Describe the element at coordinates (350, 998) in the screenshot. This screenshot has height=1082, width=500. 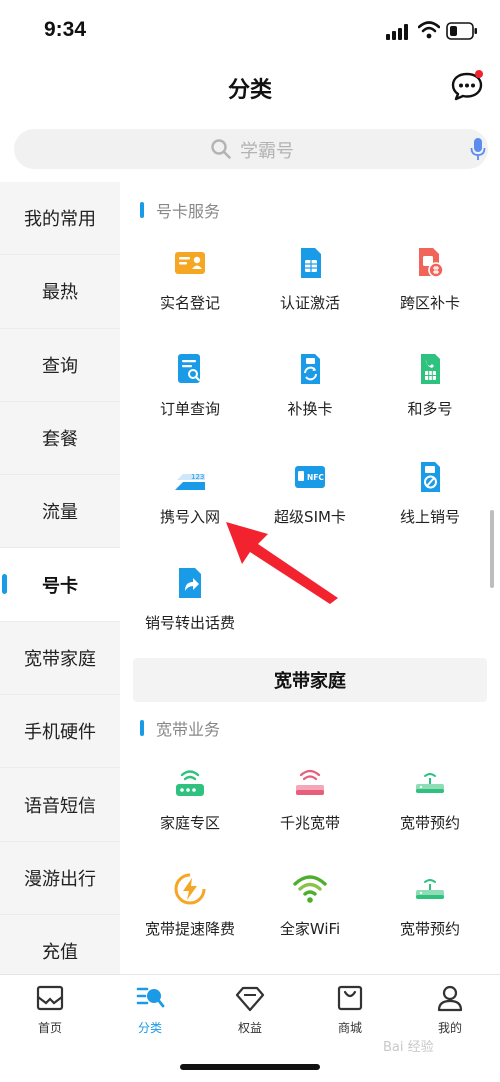
I see `shopping-bag-icon` at that location.